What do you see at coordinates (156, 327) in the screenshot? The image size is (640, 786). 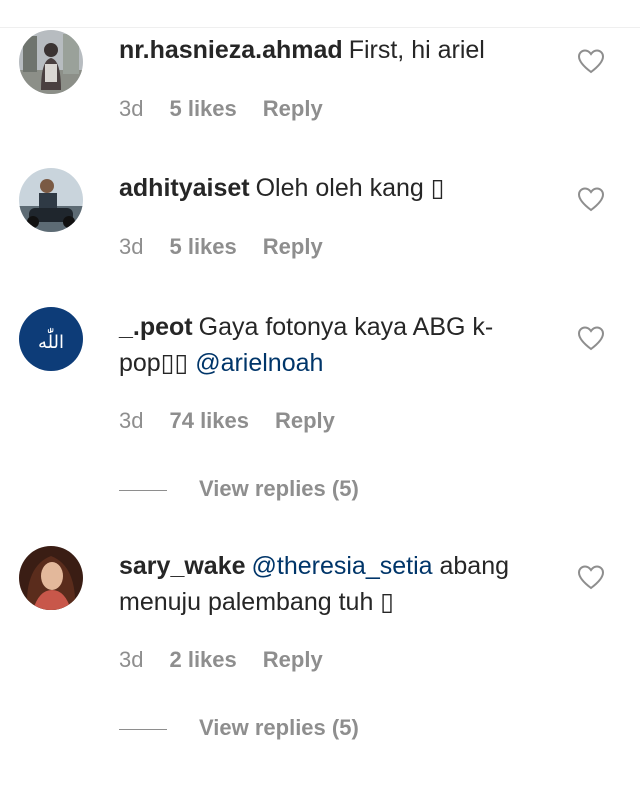 I see `comment-username: _.peot` at bounding box center [156, 327].